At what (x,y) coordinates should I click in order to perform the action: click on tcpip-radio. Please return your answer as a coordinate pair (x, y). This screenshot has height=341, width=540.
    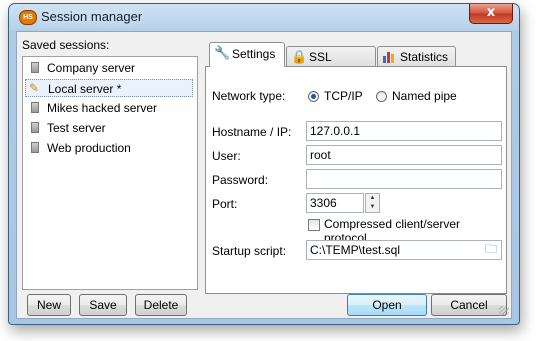
    Looking at the image, I should click on (313, 96).